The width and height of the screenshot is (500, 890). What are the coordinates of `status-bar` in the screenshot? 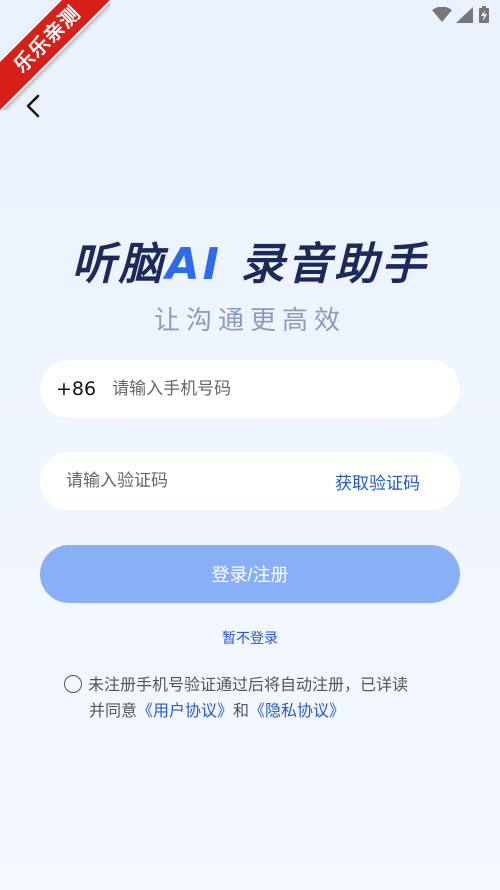 It's located at (461, 15).